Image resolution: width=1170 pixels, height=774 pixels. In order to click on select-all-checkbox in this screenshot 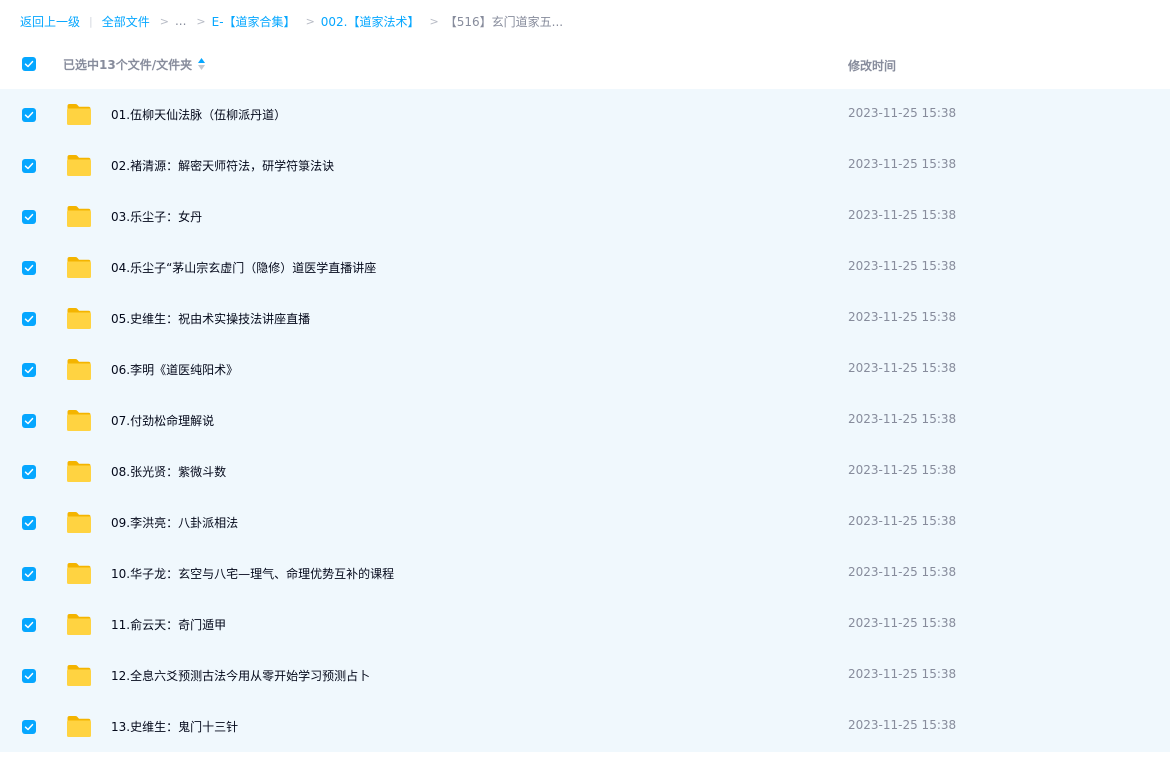, I will do `click(29, 64)`.